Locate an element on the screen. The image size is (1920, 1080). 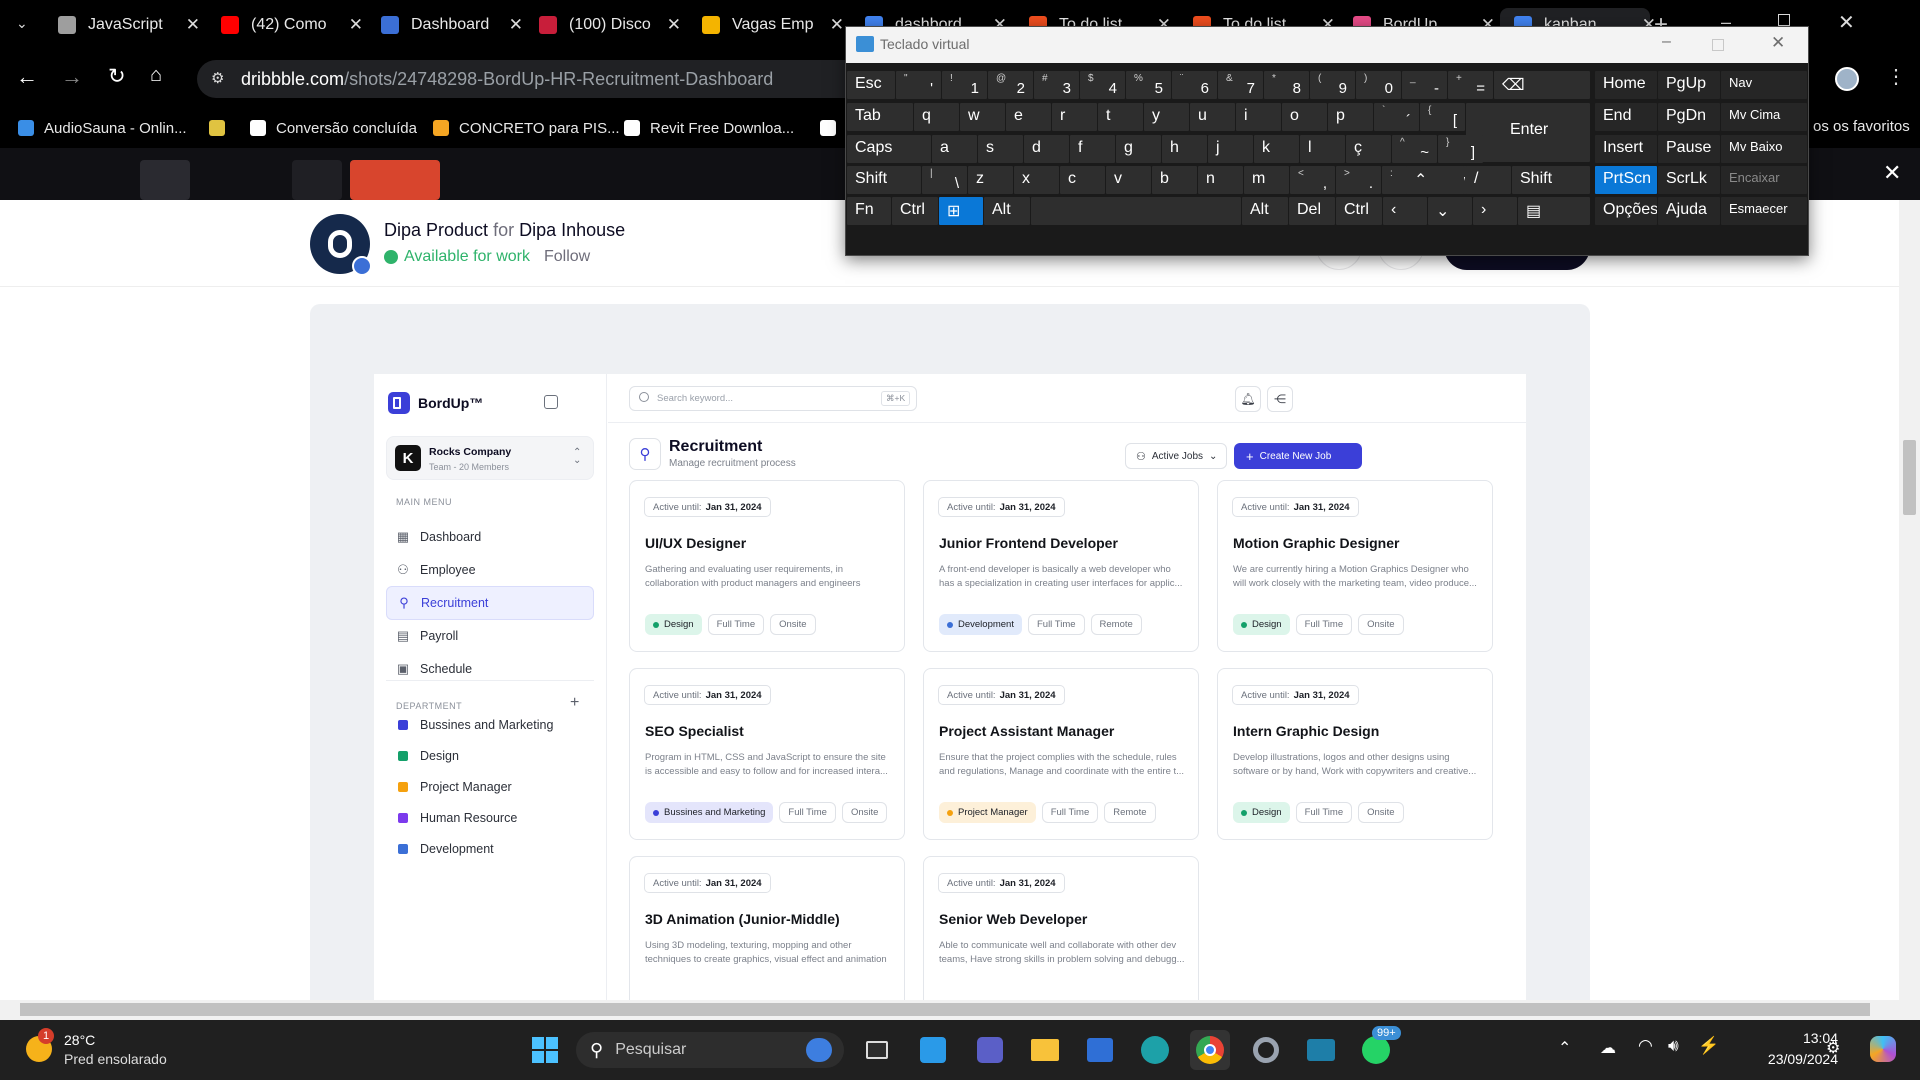
key-t: t is located at coordinates (1120, 117).